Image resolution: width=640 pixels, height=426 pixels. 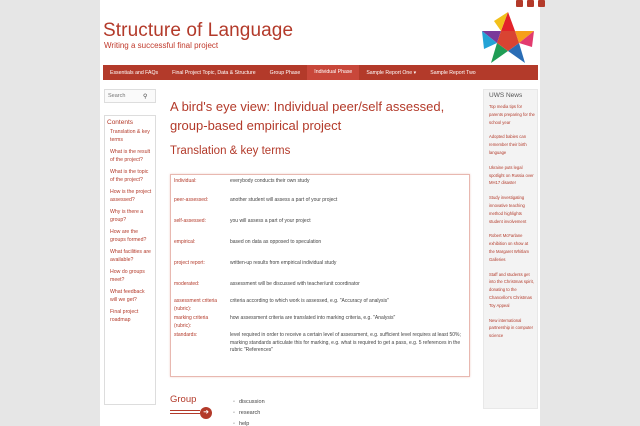 I want to click on term-definition: everybody conducts their own study, so click(x=270, y=181).